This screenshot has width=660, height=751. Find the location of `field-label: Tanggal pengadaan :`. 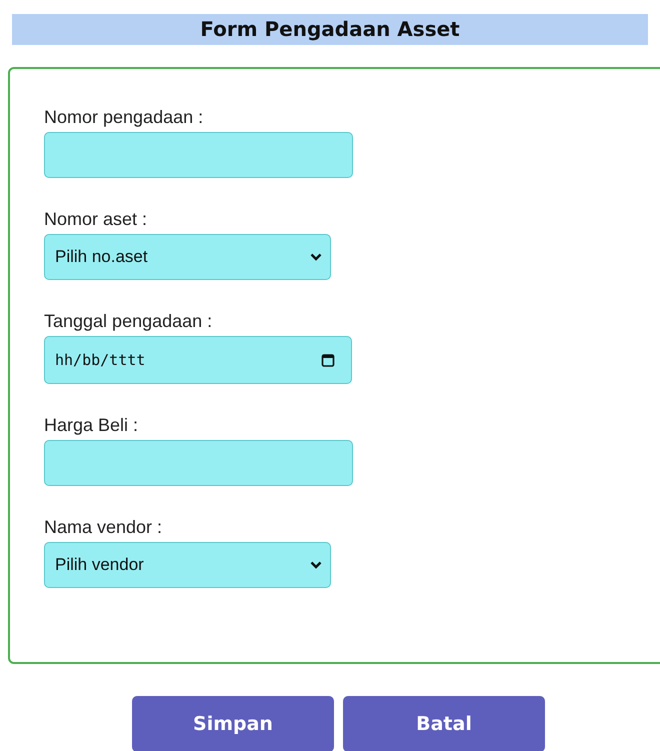

field-label: Tanggal pengadaan : is located at coordinates (128, 321).